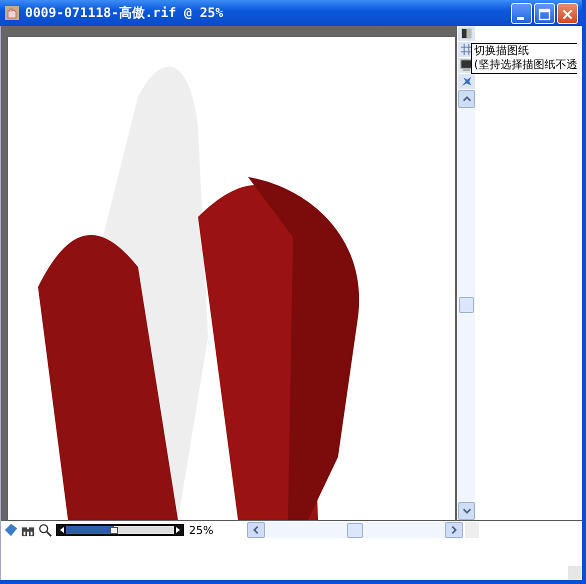  What do you see at coordinates (201, 530) in the screenshot?
I see `zoom-value: 25%` at bounding box center [201, 530].